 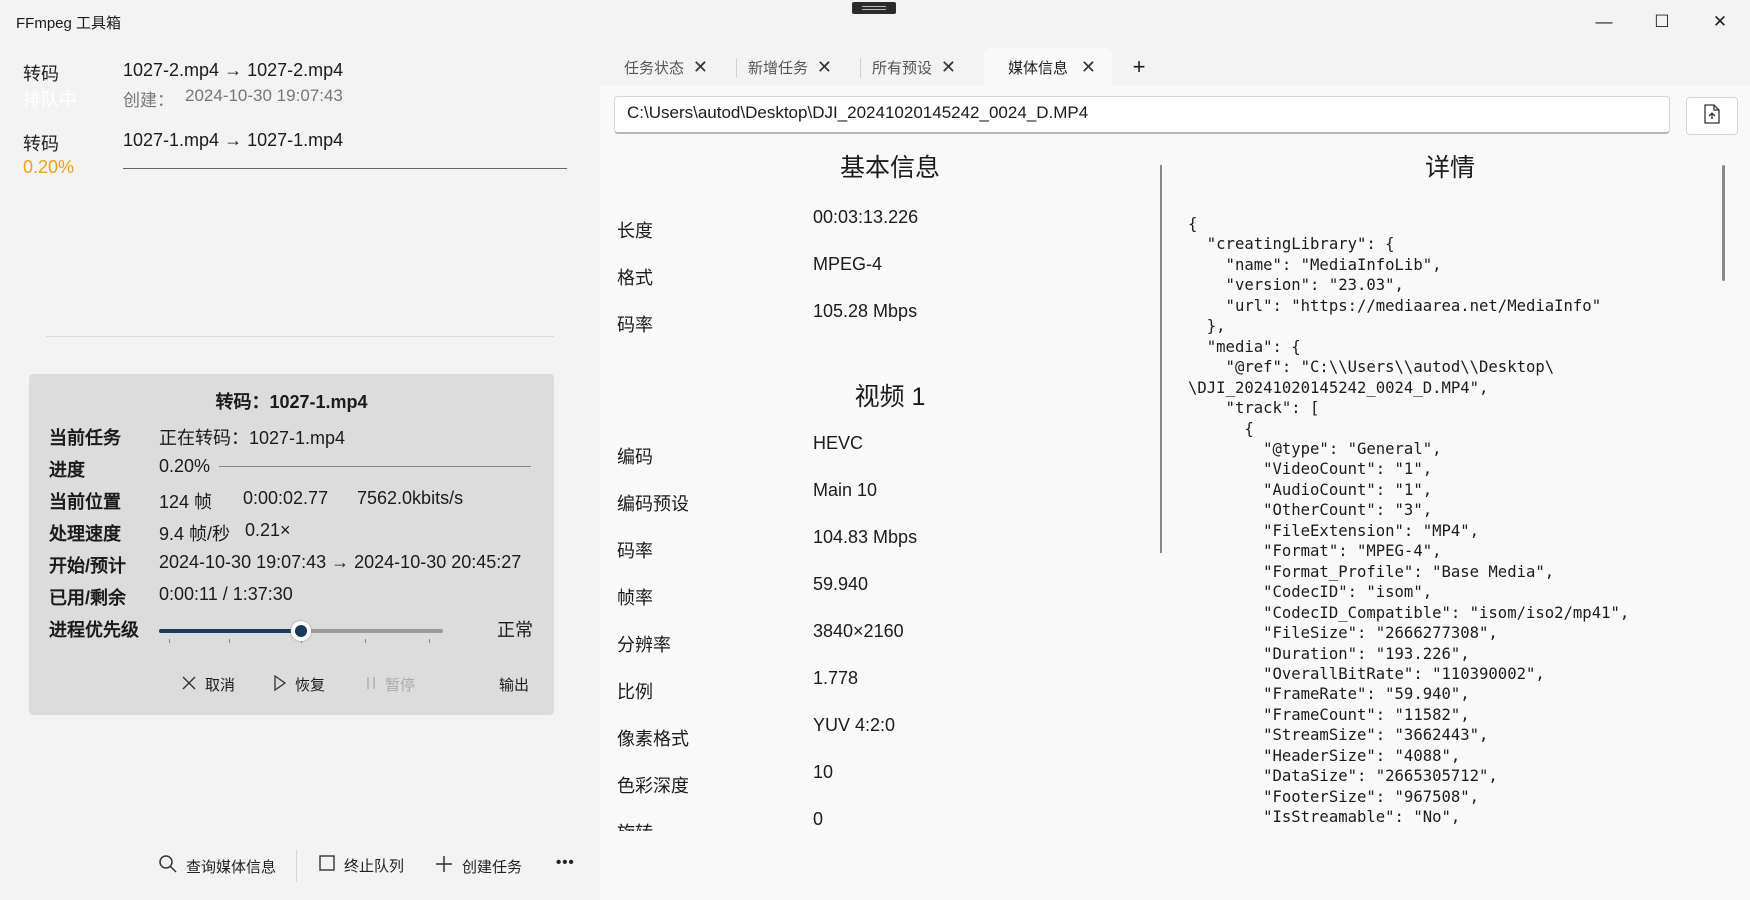 What do you see at coordinates (848, 264) in the screenshot?
I see `info-value: MPEG-4` at bounding box center [848, 264].